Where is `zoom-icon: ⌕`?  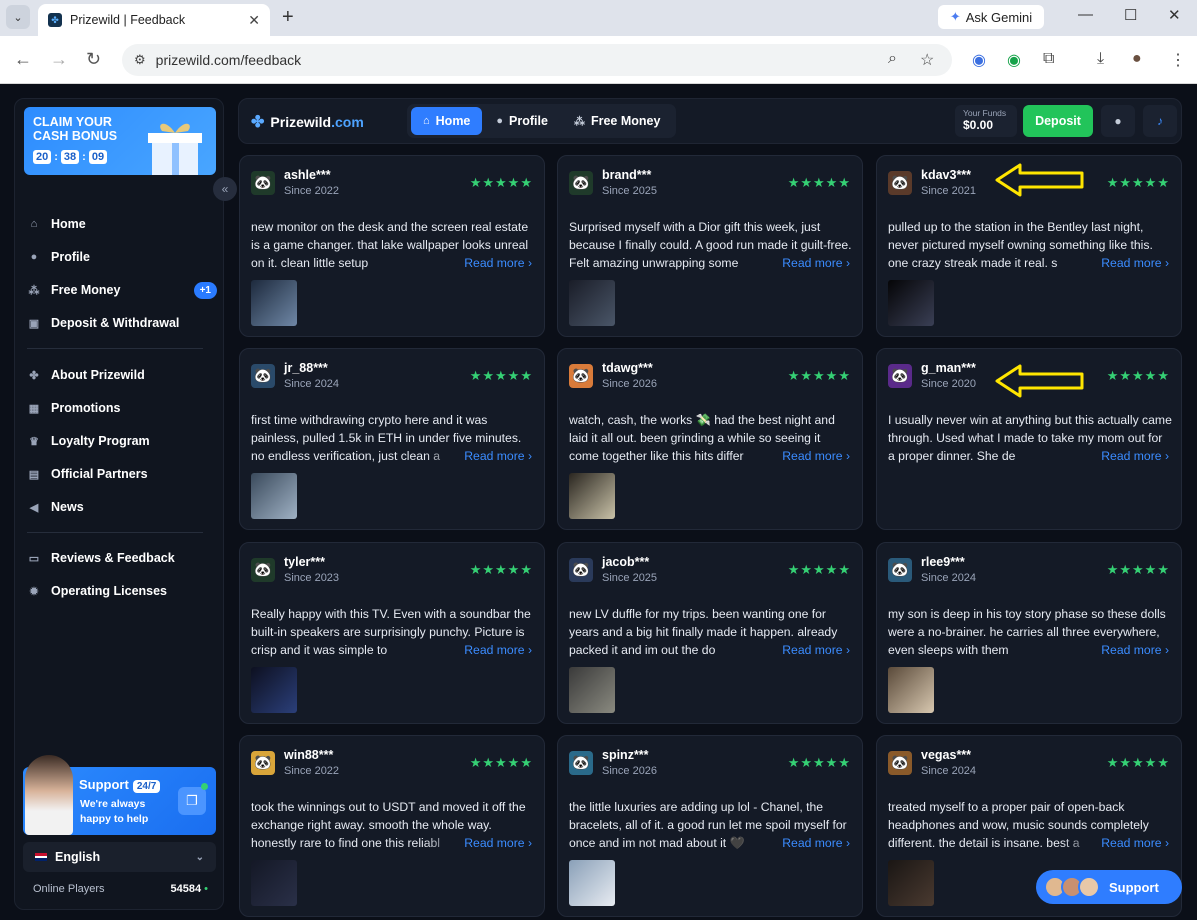 zoom-icon: ⌕ is located at coordinates (892, 59).